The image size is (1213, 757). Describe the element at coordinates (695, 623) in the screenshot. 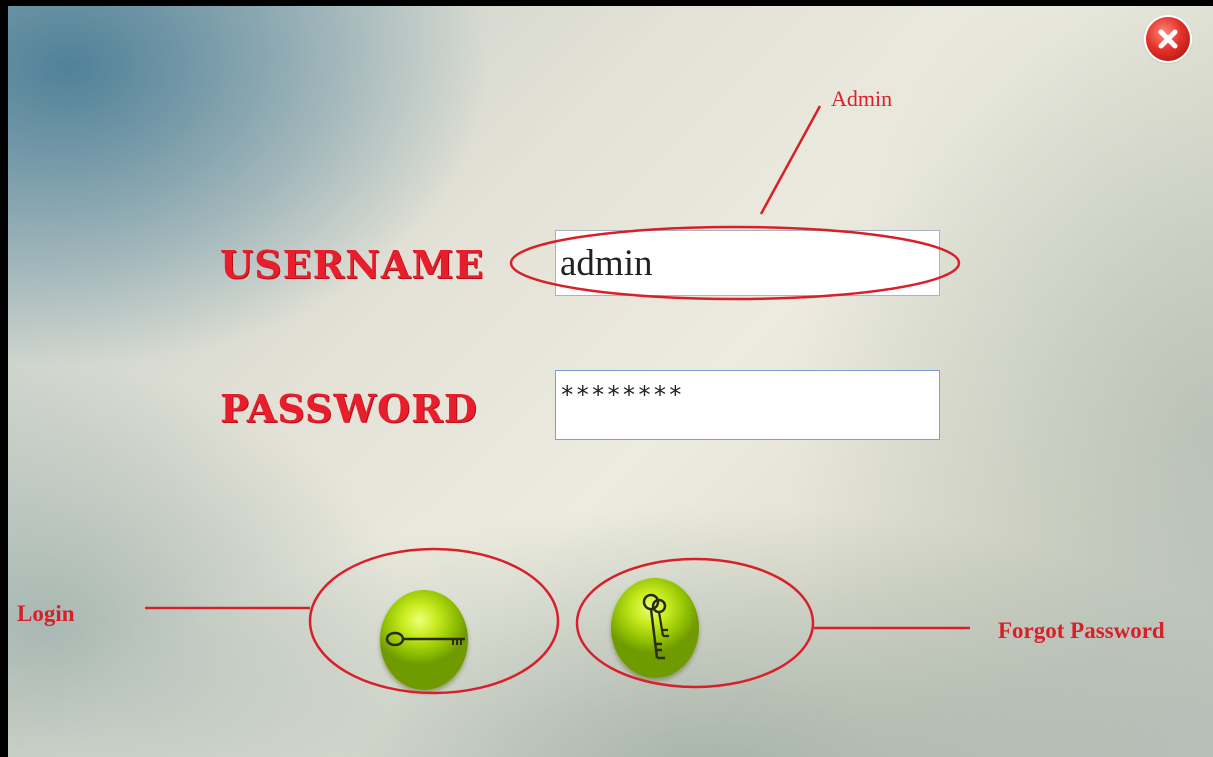

I see `forgot-highlight-ellipse` at that location.